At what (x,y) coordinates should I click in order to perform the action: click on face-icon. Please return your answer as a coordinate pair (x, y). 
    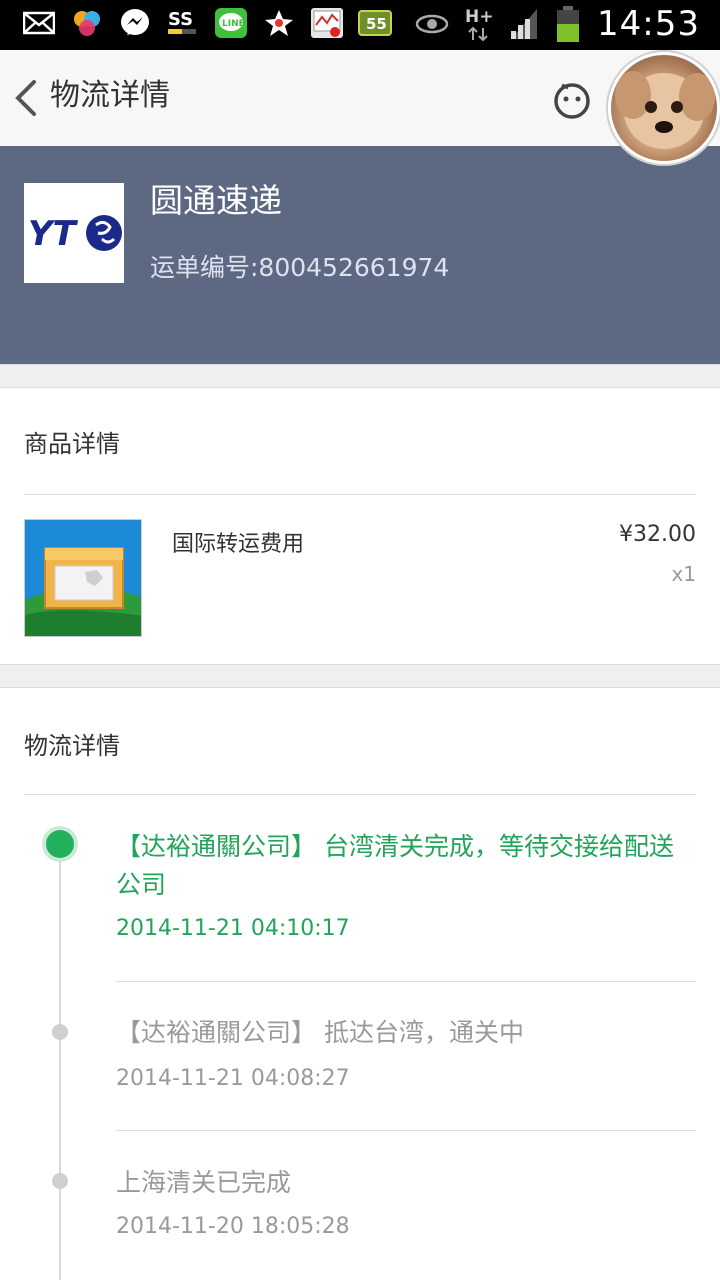
    Looking at the image, I should click on (572, 100).